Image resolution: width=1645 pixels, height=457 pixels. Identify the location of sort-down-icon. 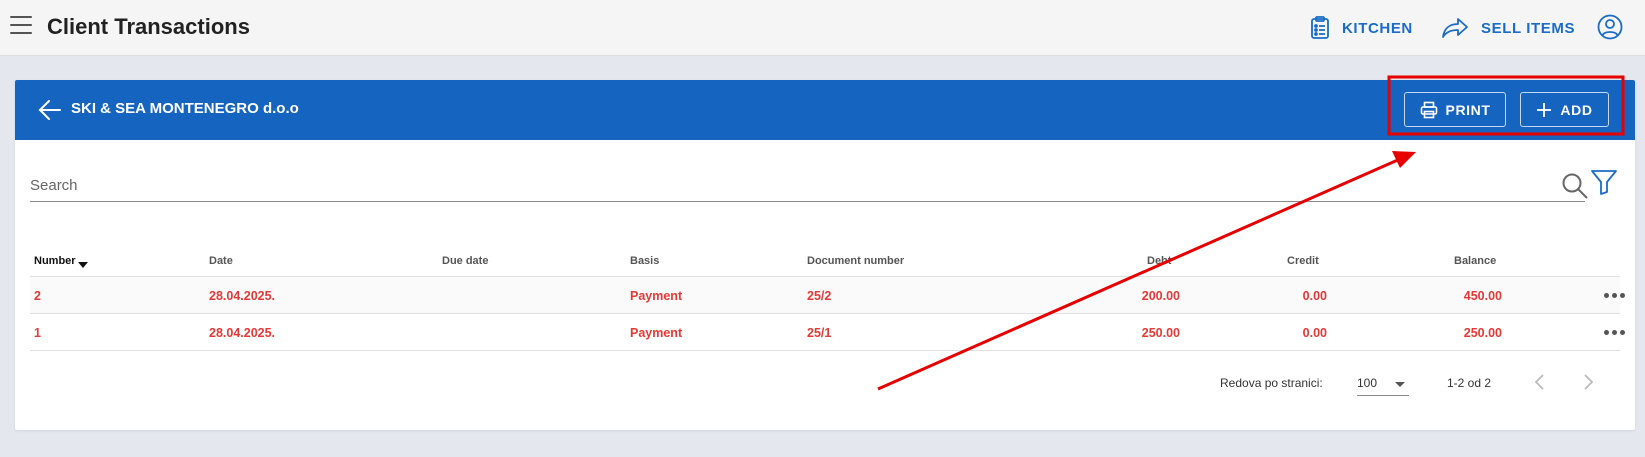
(82, 265).